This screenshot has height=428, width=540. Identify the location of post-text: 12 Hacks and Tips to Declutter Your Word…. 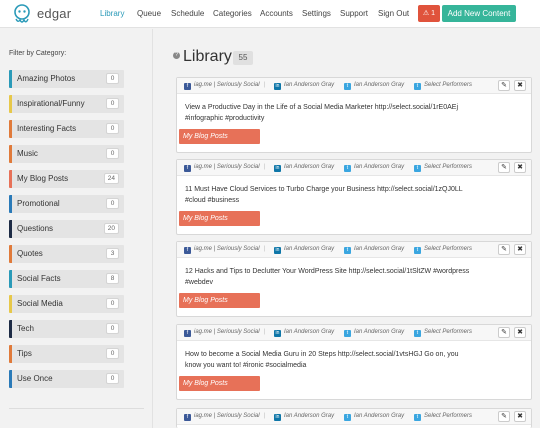
(327, 277).